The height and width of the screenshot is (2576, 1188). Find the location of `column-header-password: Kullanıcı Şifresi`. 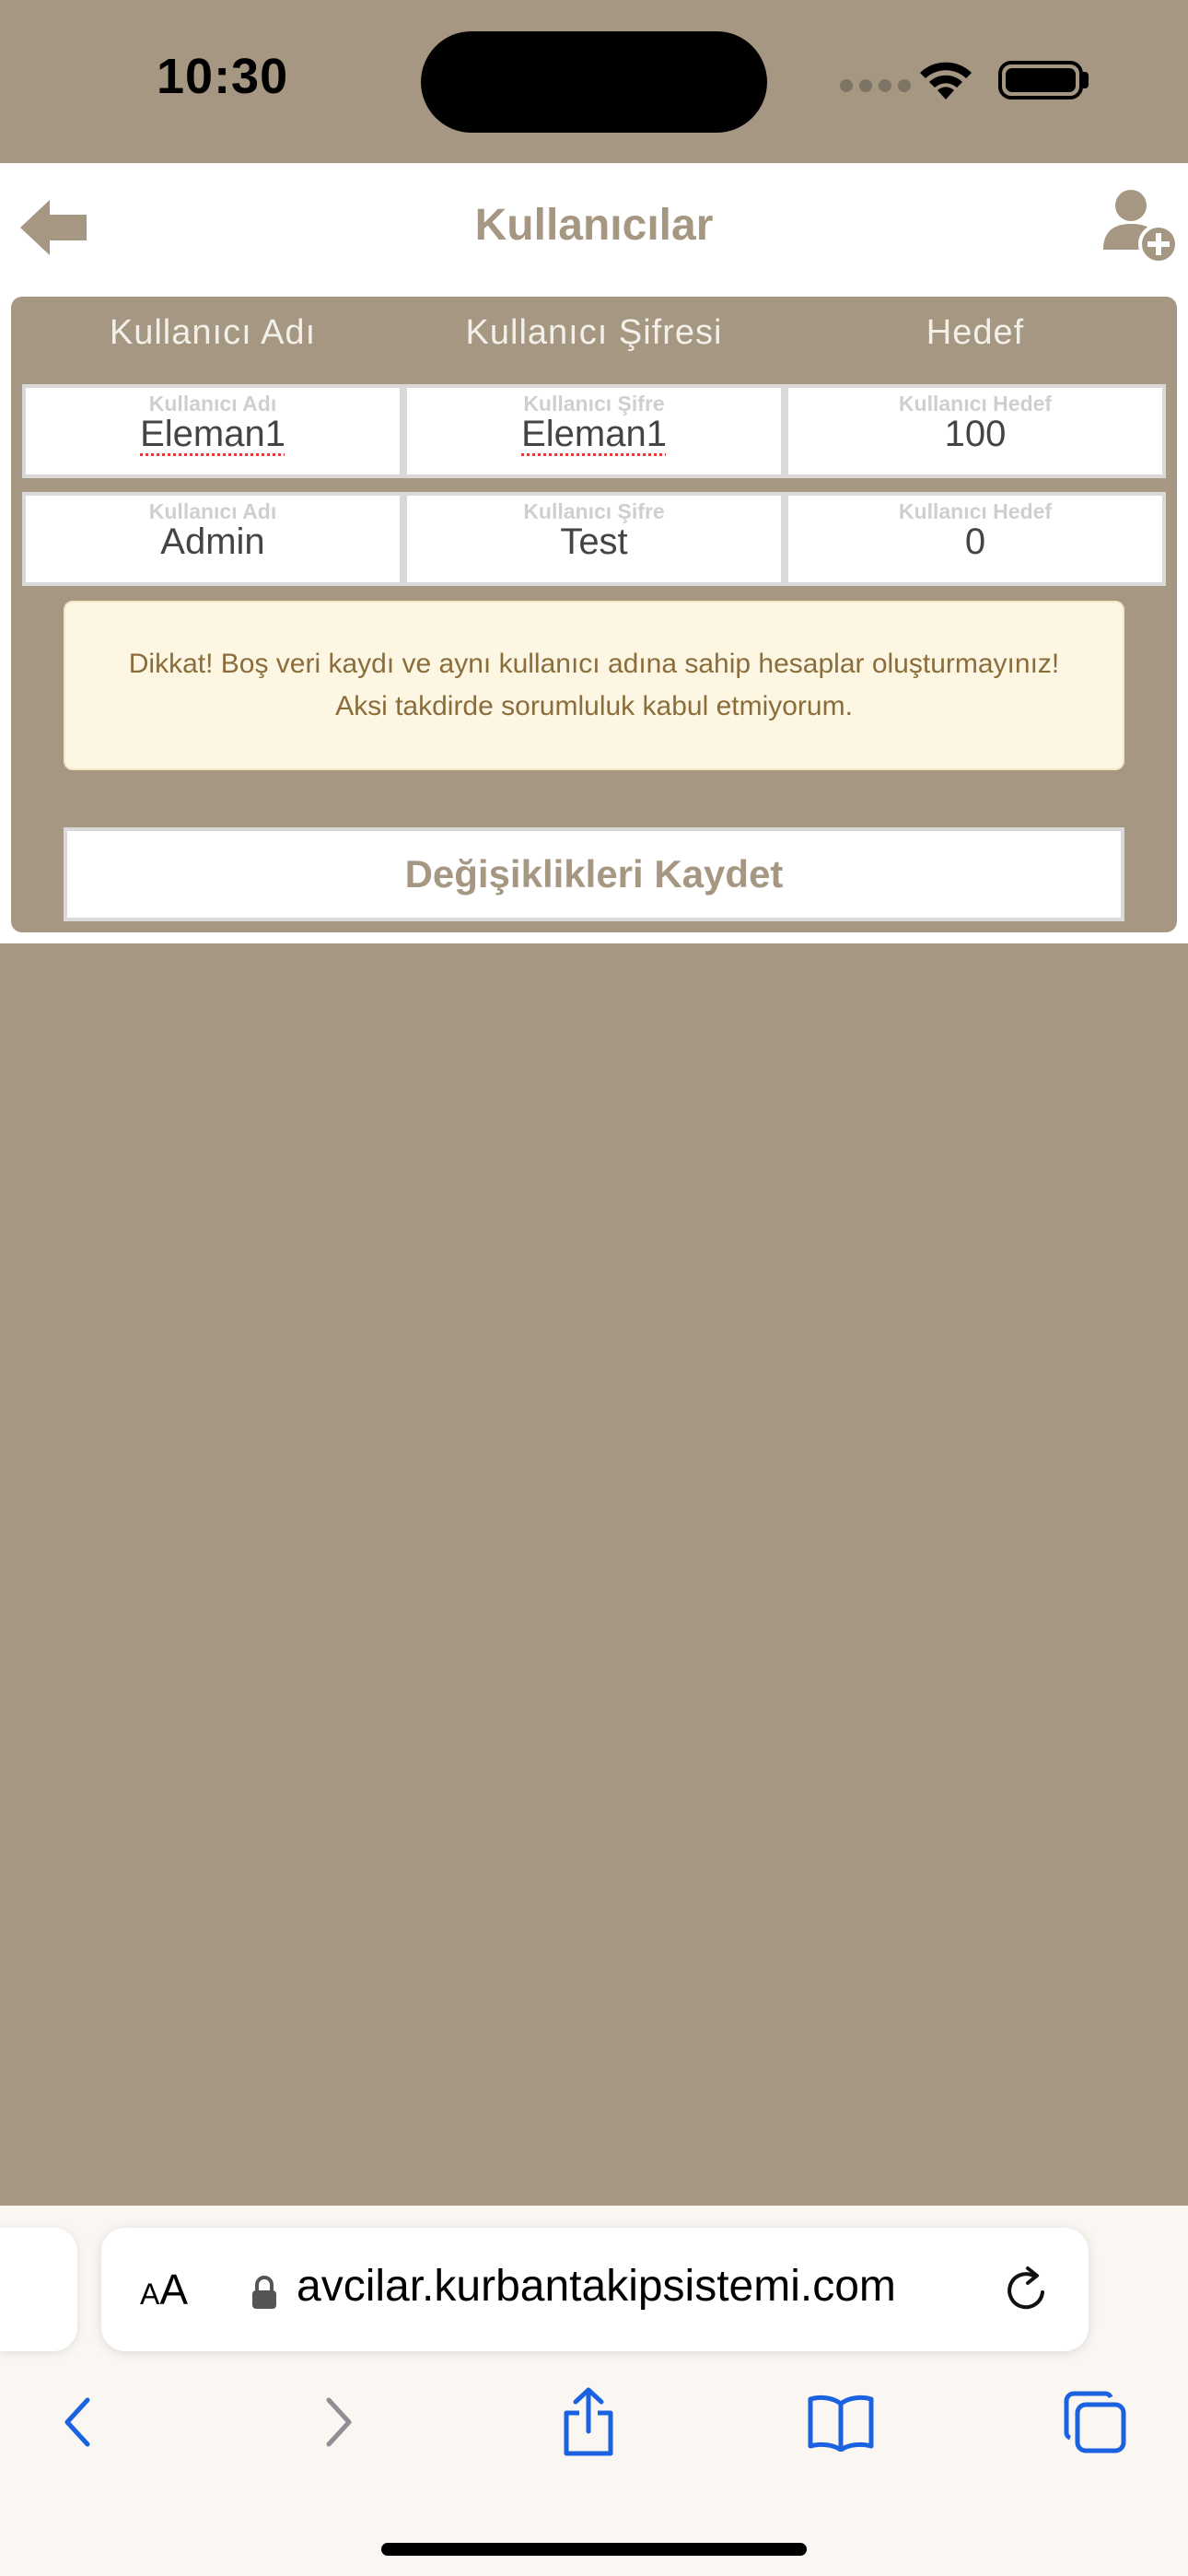

column-header-password: Kullanıcı Şifresi is located at coordinates (594, 332).